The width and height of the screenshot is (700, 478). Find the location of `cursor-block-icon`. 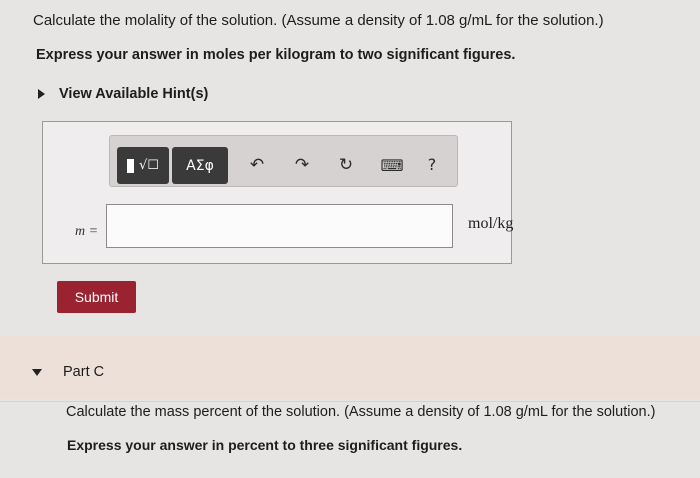

cursor-block-icon is located at coordinates (131, 165).